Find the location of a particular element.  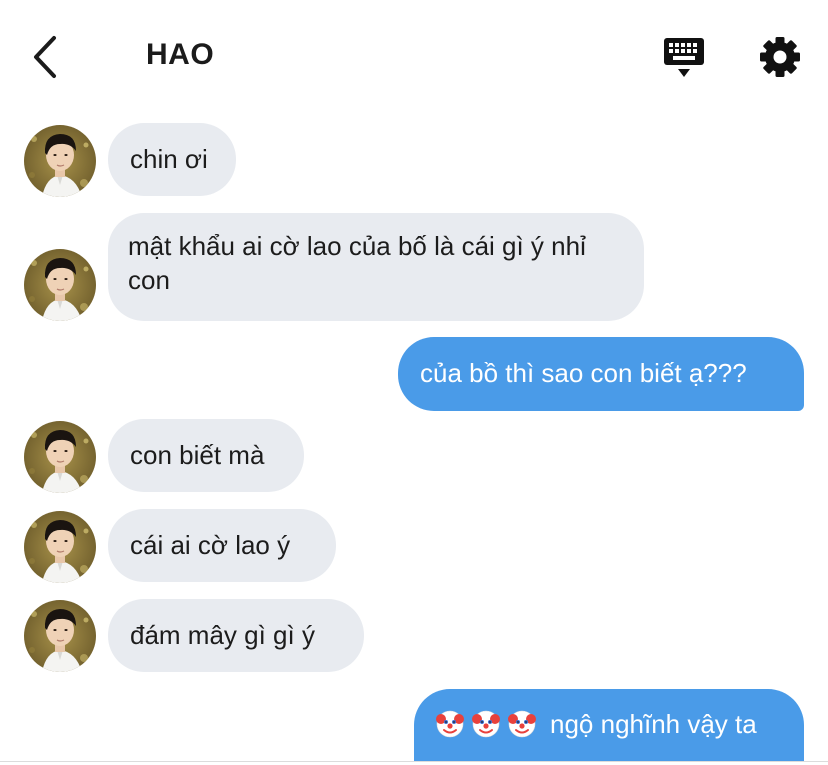

gear-icon is located at coordinates (780, 57).